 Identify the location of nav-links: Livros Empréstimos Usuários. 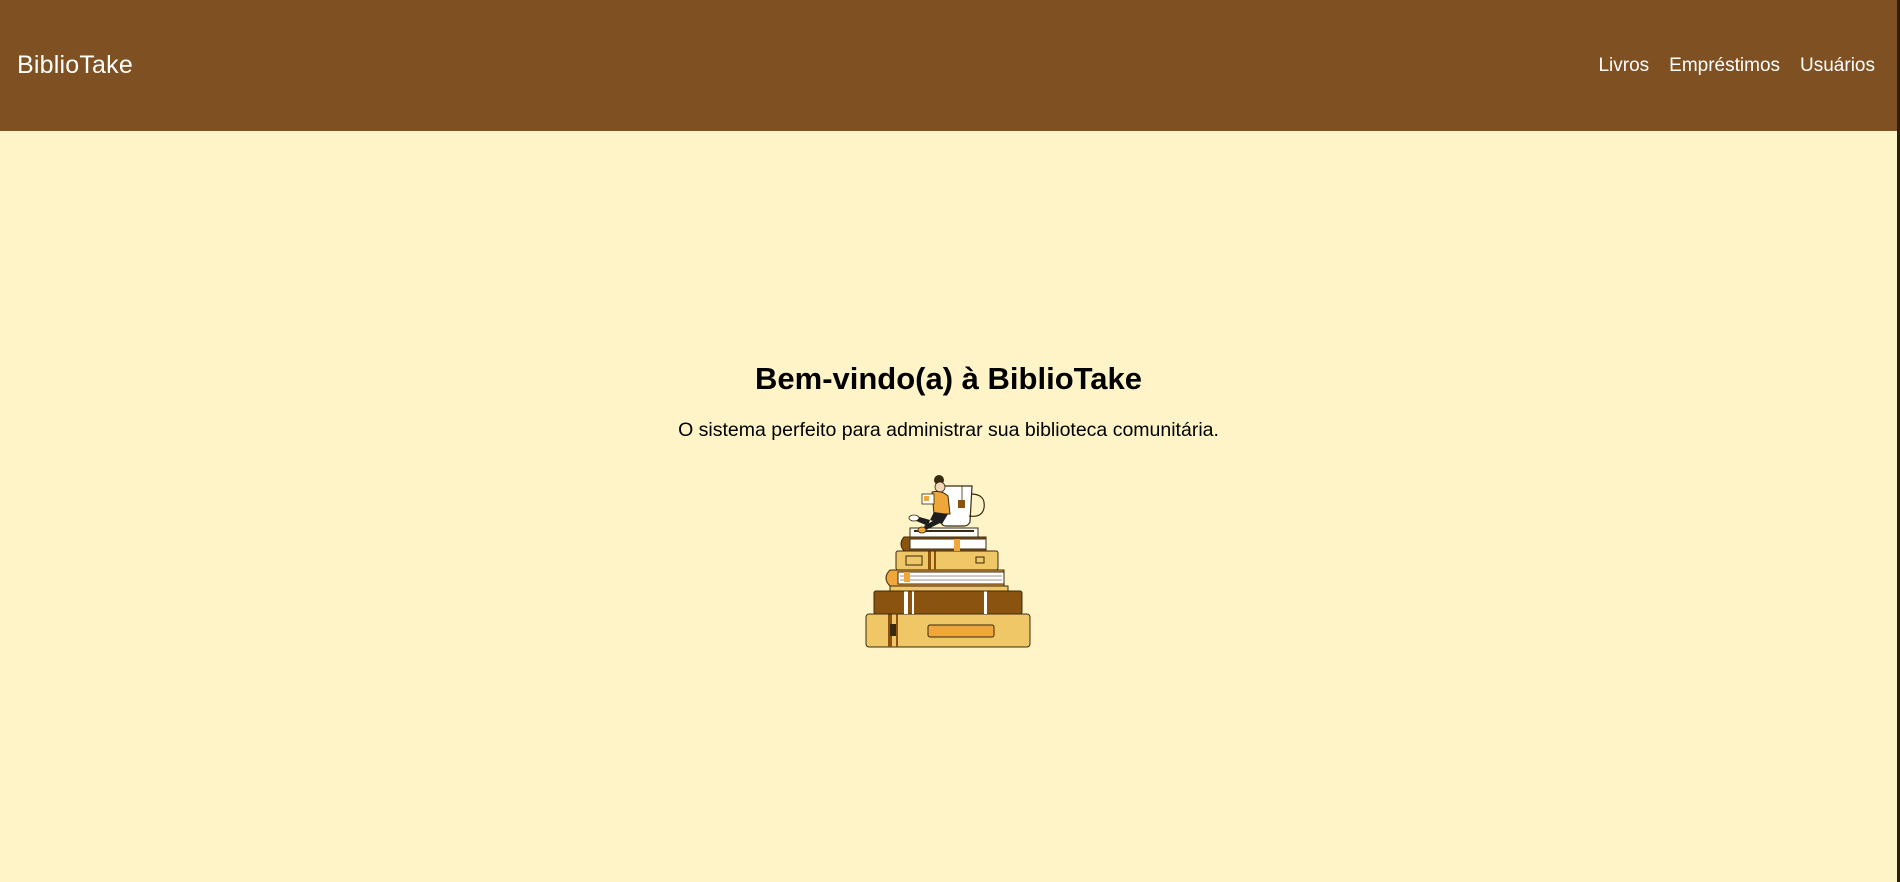
(1736, 66).